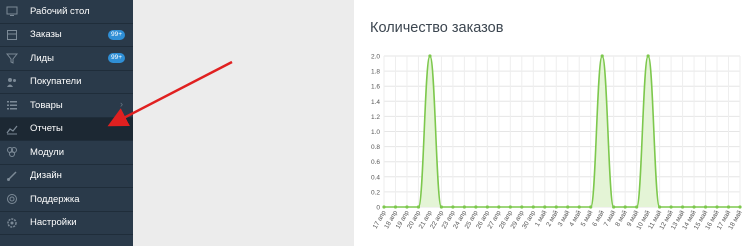  What do you see at coordinates (375, 177) in the screenshot?
I see `y-tick-label: 0.4` at bounding box center [375, 177].